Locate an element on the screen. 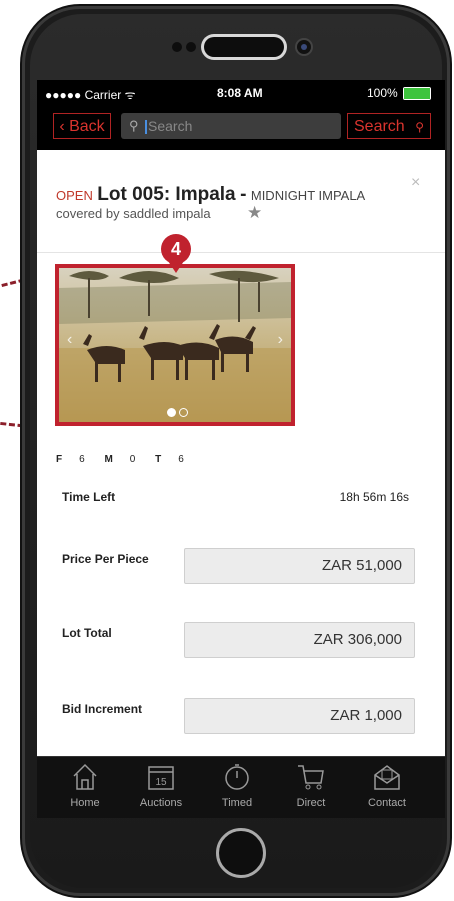  search-button: Search ⚲ is located at coordinates (389, 126).